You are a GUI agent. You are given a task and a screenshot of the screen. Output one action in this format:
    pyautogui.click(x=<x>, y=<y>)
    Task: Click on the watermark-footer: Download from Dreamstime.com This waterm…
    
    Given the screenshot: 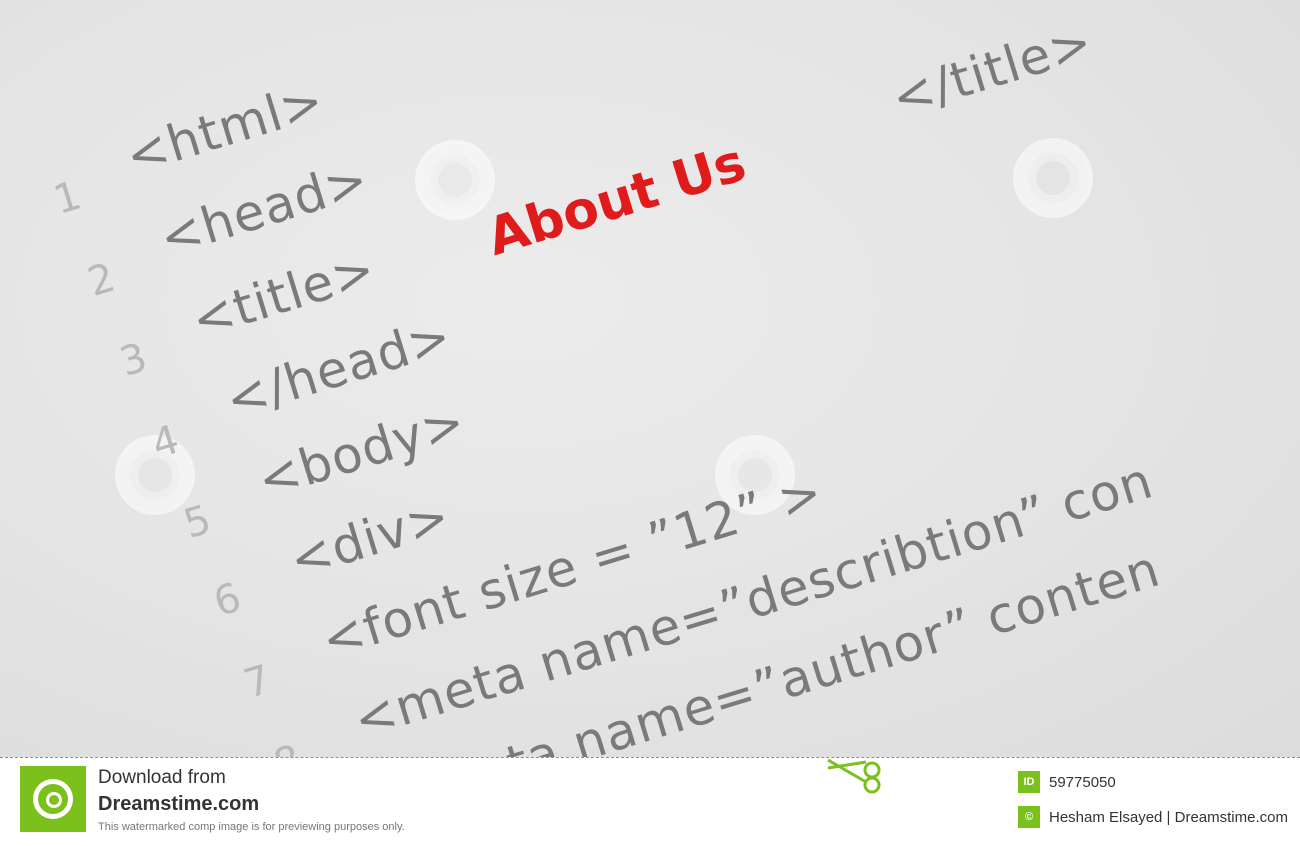 What is the action you would take?
    pyautogui.click(x=650, y=801)
    